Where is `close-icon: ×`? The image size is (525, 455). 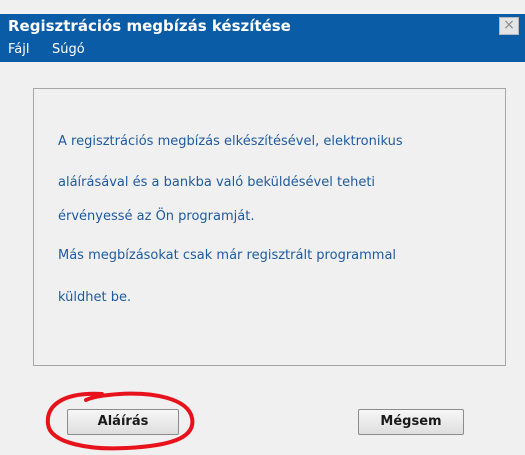 close-icon: × is located at coordinates (509, 25).